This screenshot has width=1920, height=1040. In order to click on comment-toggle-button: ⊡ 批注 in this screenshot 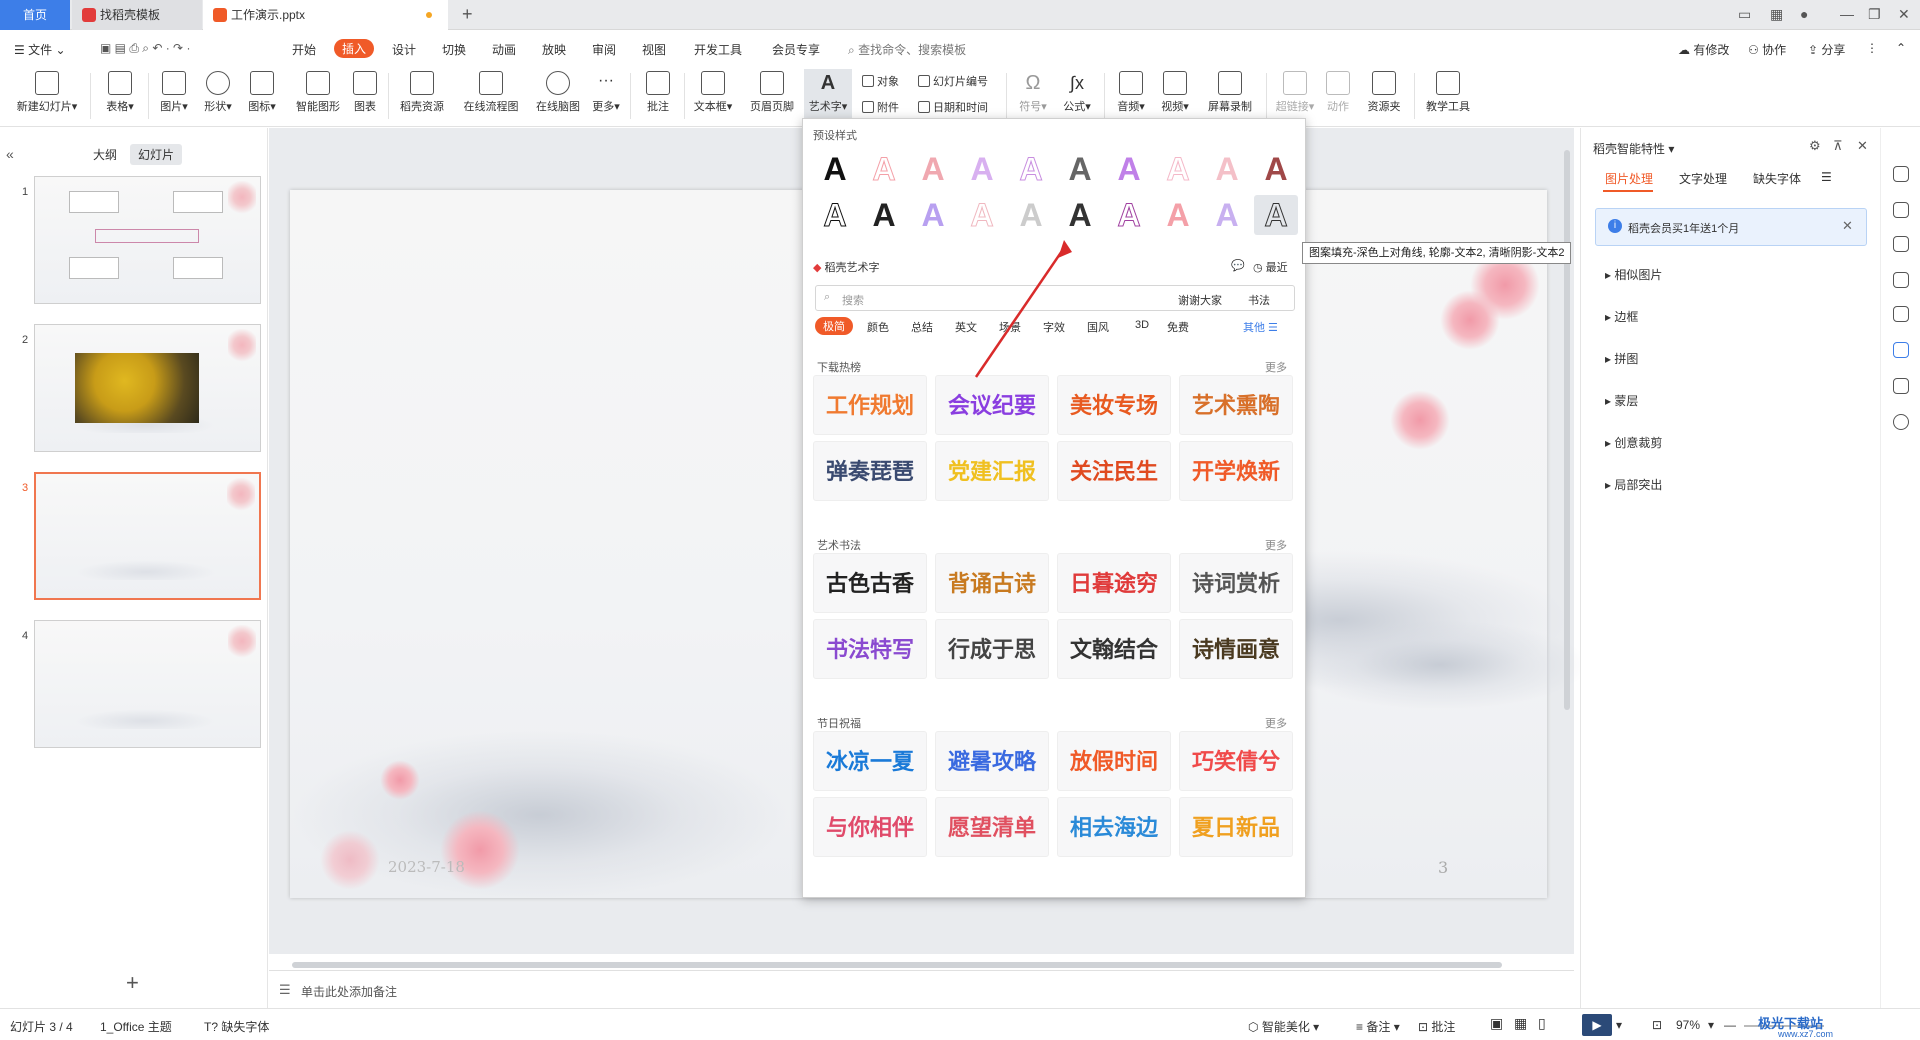, I will do `click(1436, 1026)`.